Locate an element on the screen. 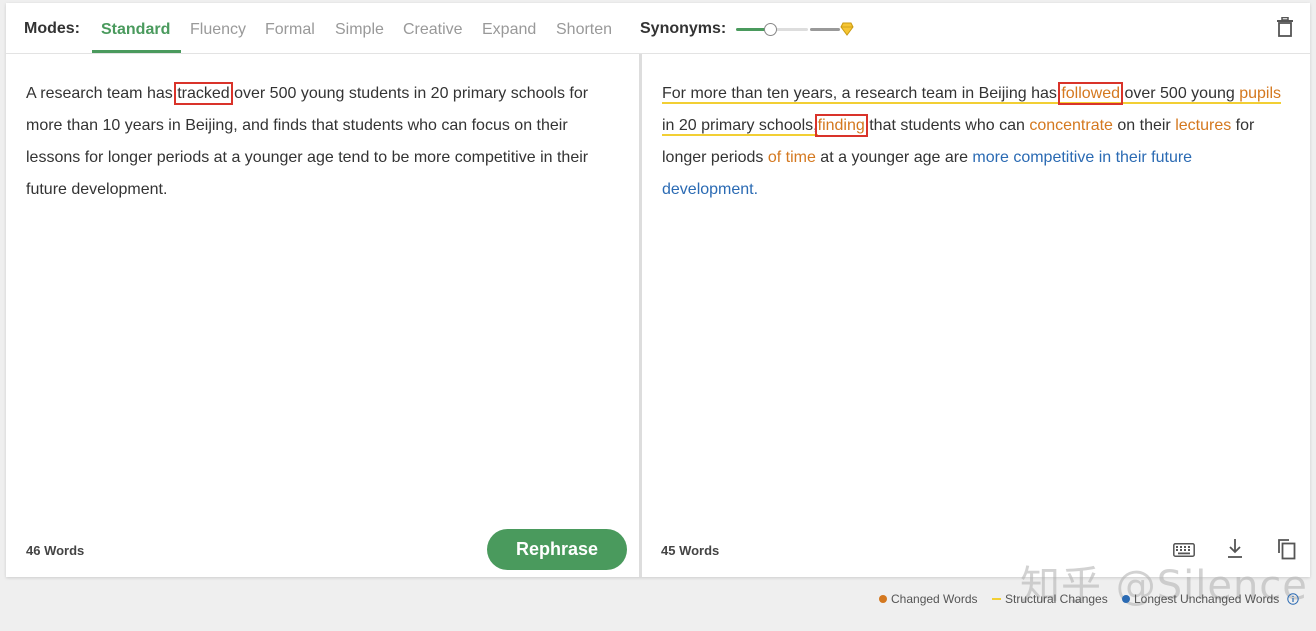 The height and width of the screenshot is (631, 1316). changed-word-lectures: lectures is located at coordinates (1203, 125).